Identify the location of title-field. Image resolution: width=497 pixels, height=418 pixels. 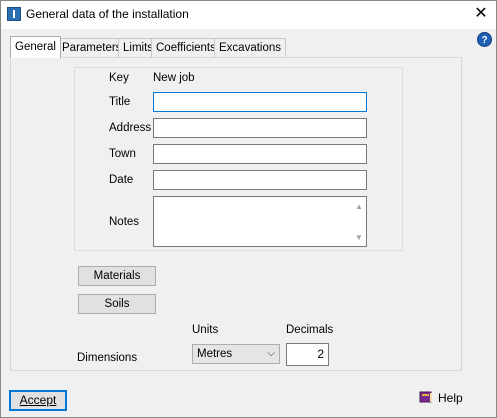
(260, 102).